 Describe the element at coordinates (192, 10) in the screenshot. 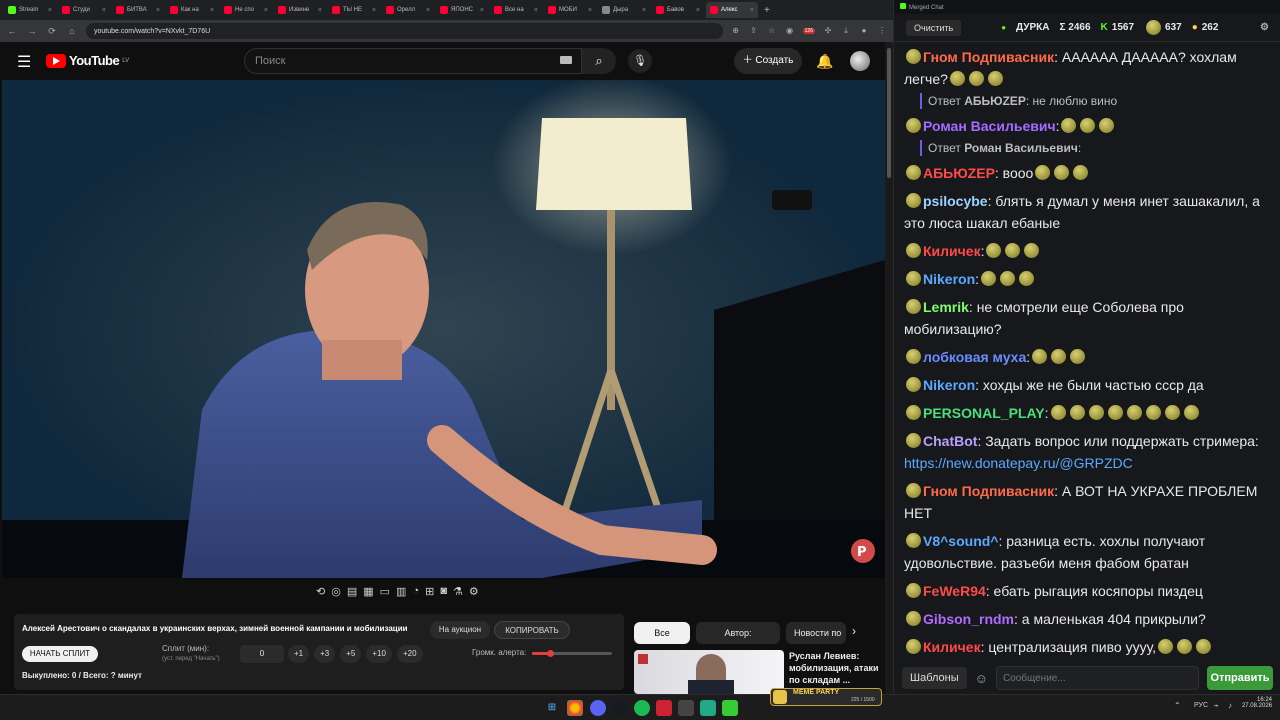

I see `browser-tab: Как на ×` at that location.